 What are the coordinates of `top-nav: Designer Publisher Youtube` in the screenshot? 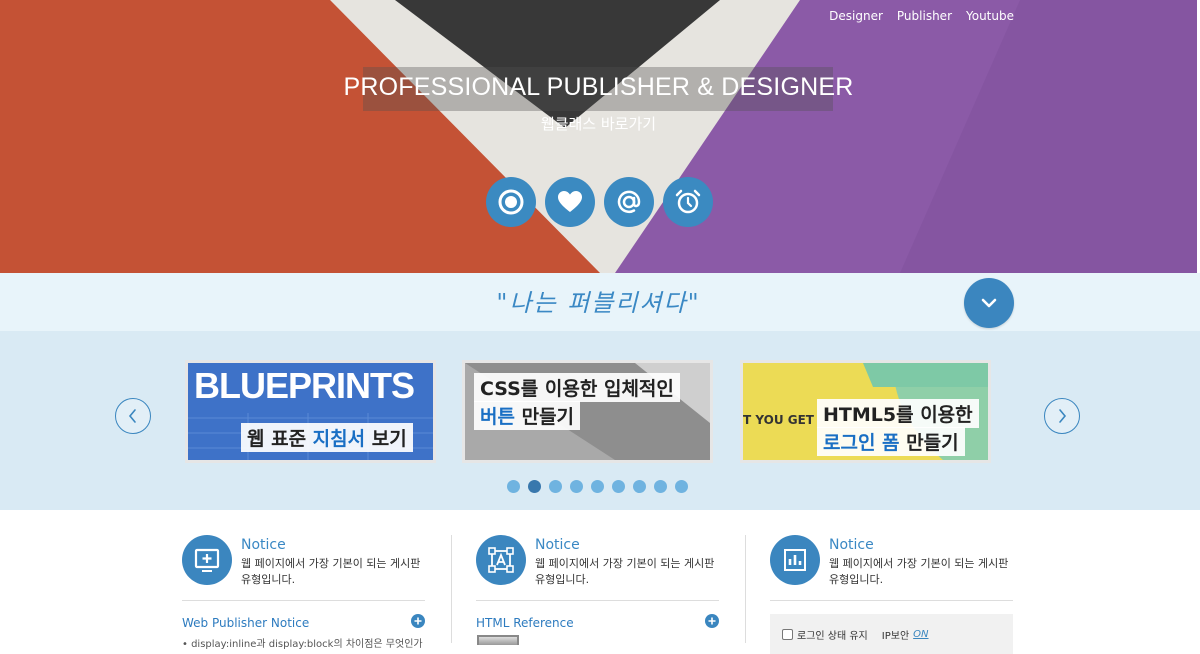 It's located at (921, 16).